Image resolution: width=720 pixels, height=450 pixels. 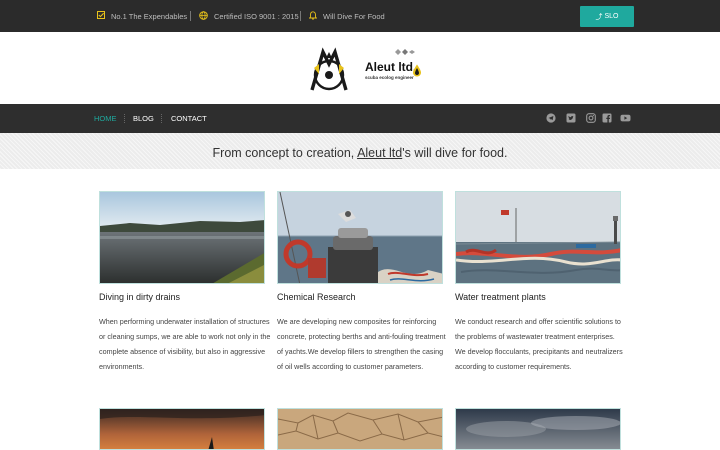 What do you see at coordinates (256, 16) in the screenshot?
I see `topbar-iso-label: Certified ISO 9001 : 2015` at bounding box center [256, 16].